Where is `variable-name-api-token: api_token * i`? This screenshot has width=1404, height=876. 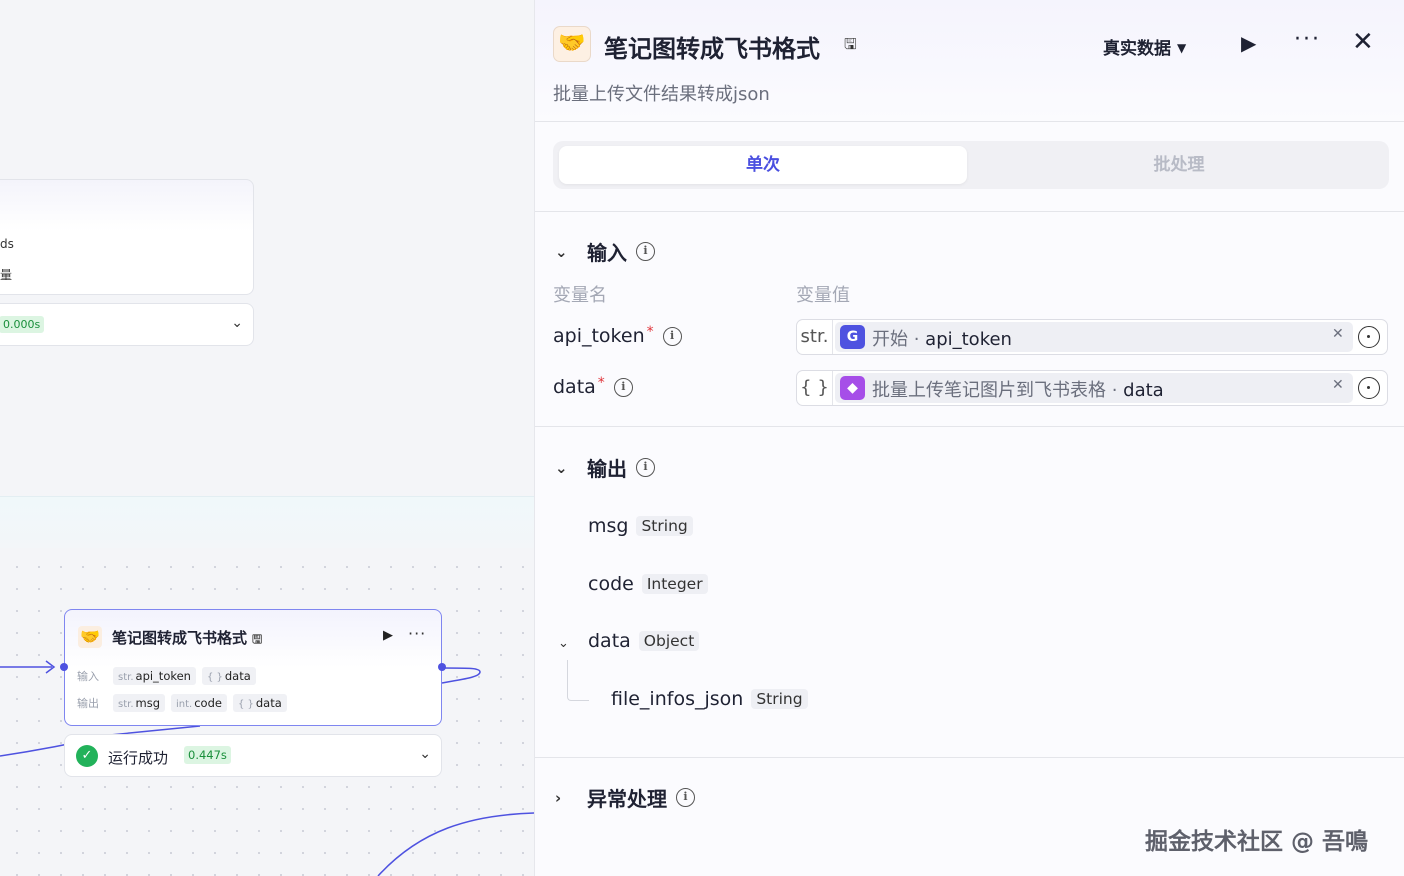 variable-name-api-token: api_token * i is located at coordinates (617, 335).